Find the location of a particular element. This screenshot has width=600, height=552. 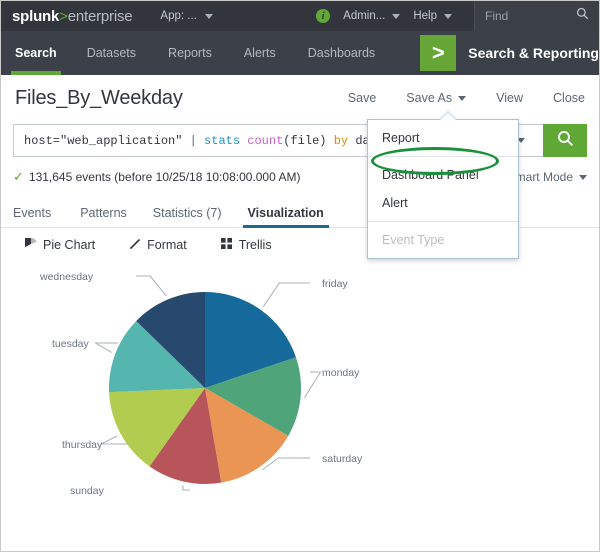

menu-item-label: Dashboard Panel is located at coordinates (430, 175).